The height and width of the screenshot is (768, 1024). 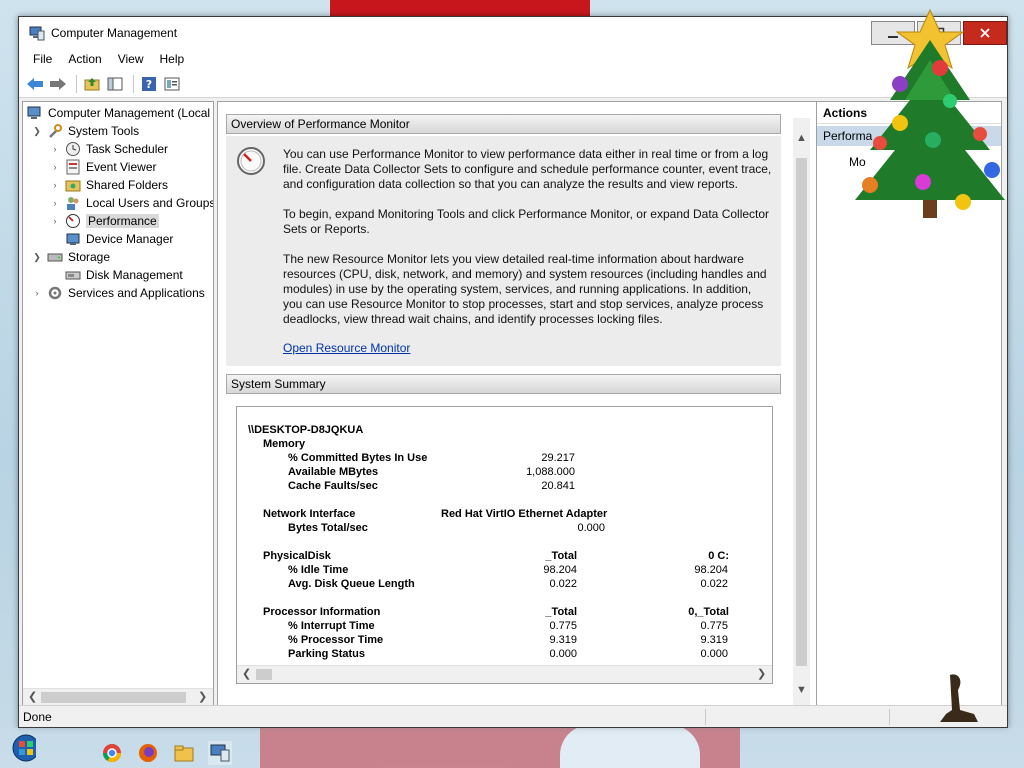 I want to click on properties-button, so click(x=172, y=84).